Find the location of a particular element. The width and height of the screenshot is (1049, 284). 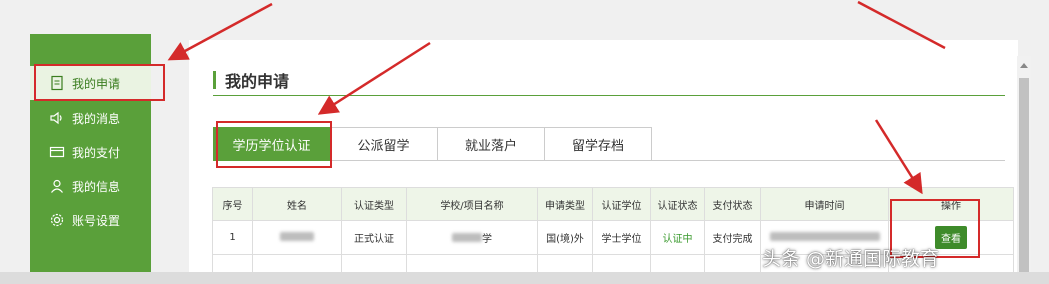

arrow-to-sidebar is located at coordinates (220, 31).